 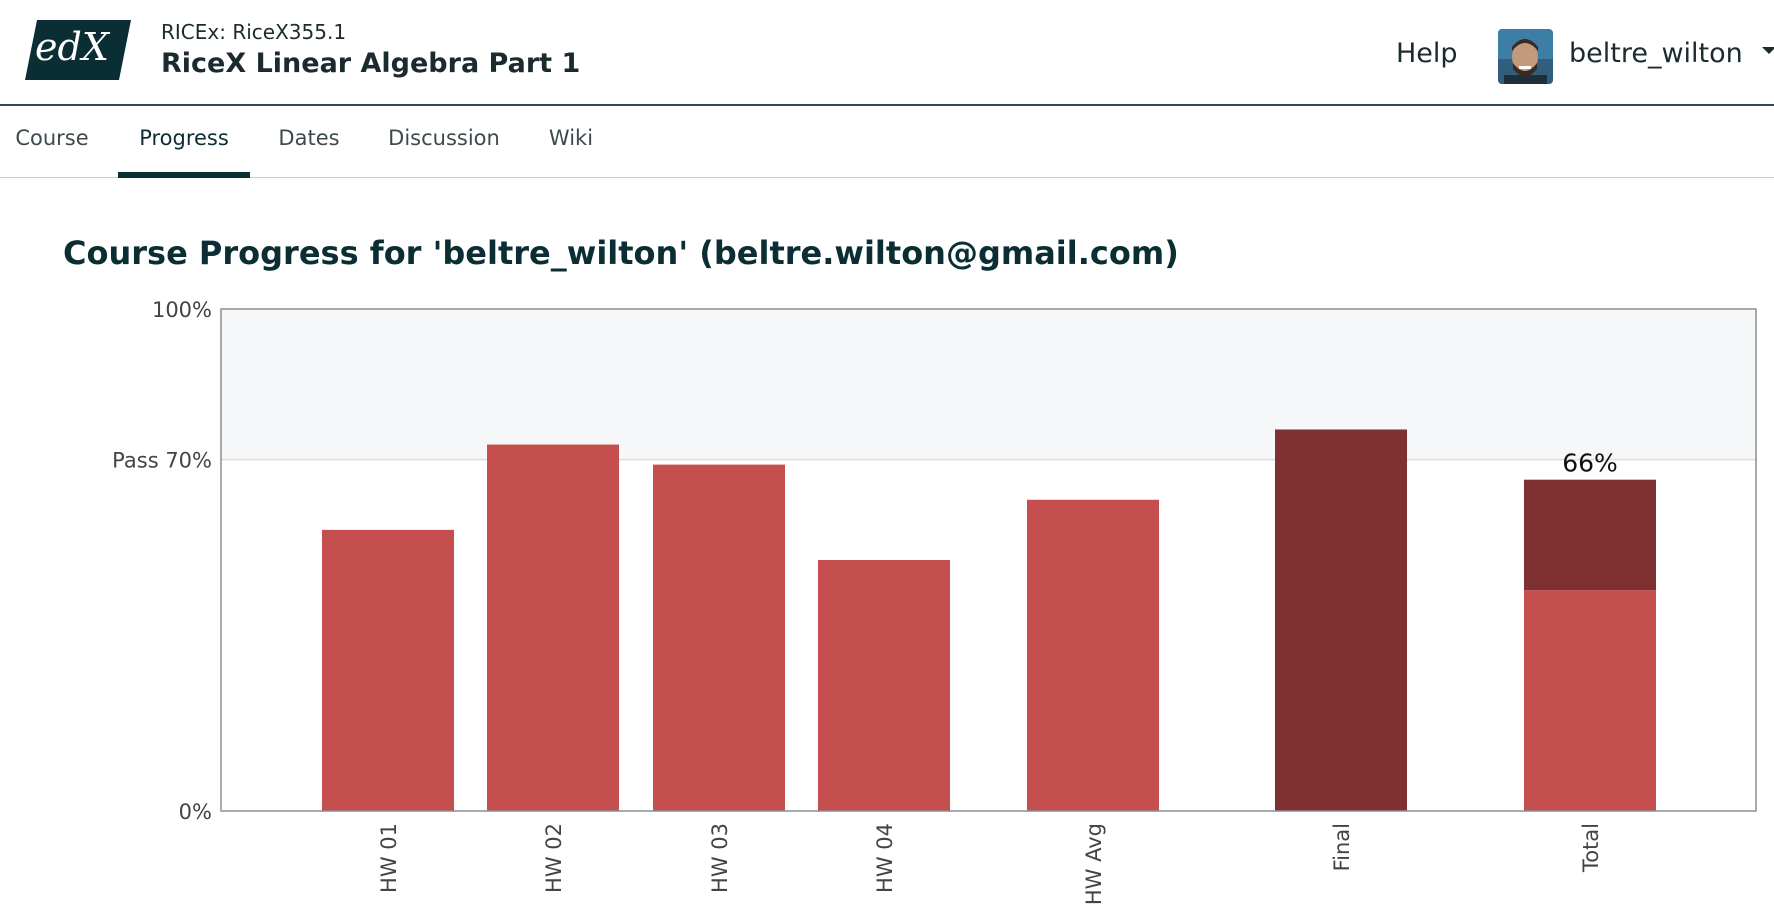 I want to click on y-tick-label: Pass 70%, so click(x=162, y=461).